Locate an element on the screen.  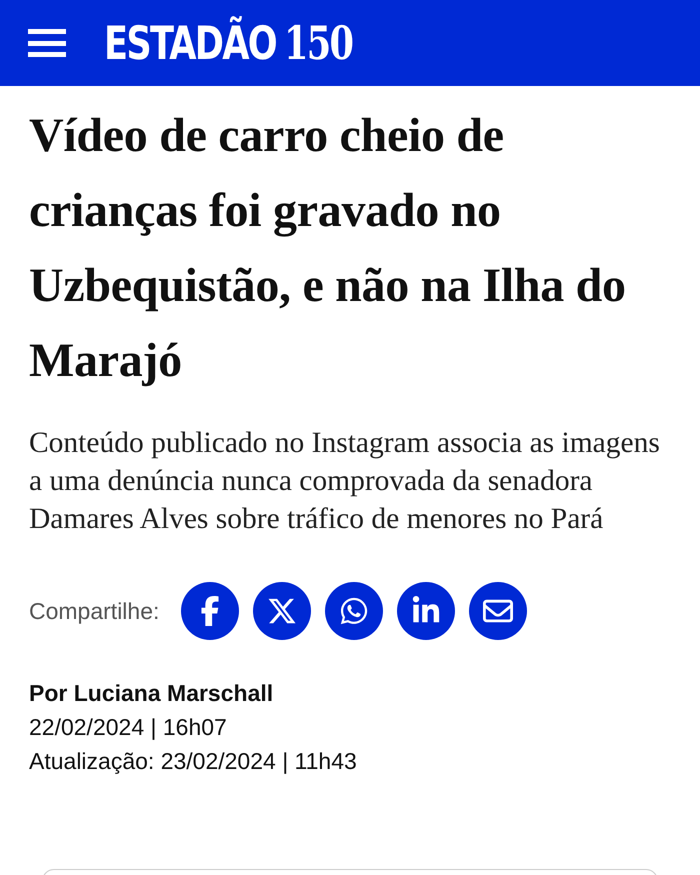
menu-icon is located at coordinates (47, 43).